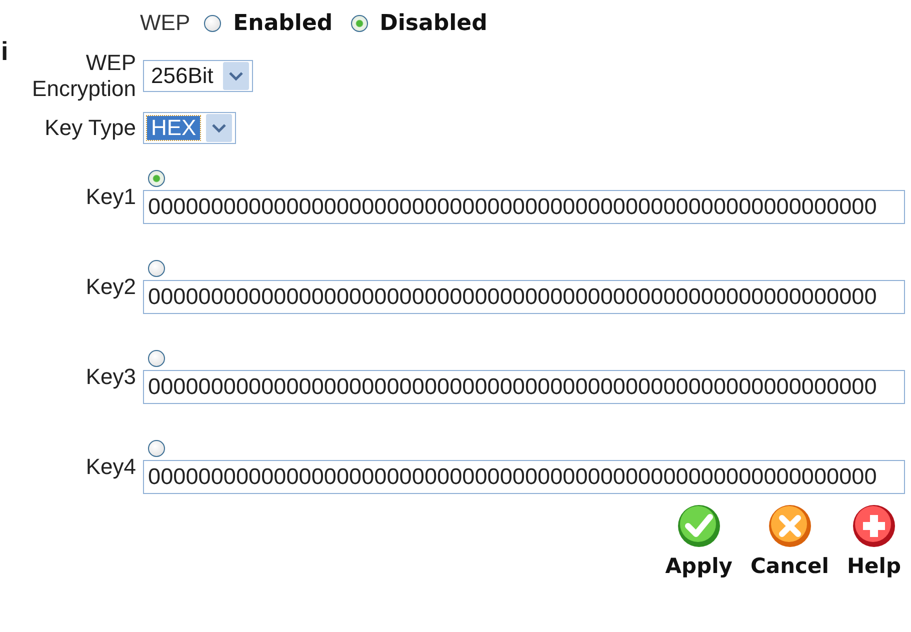  Describe the element at coordinates (110, 467) in the screenshot. I see `key-label: Key4` at that location.